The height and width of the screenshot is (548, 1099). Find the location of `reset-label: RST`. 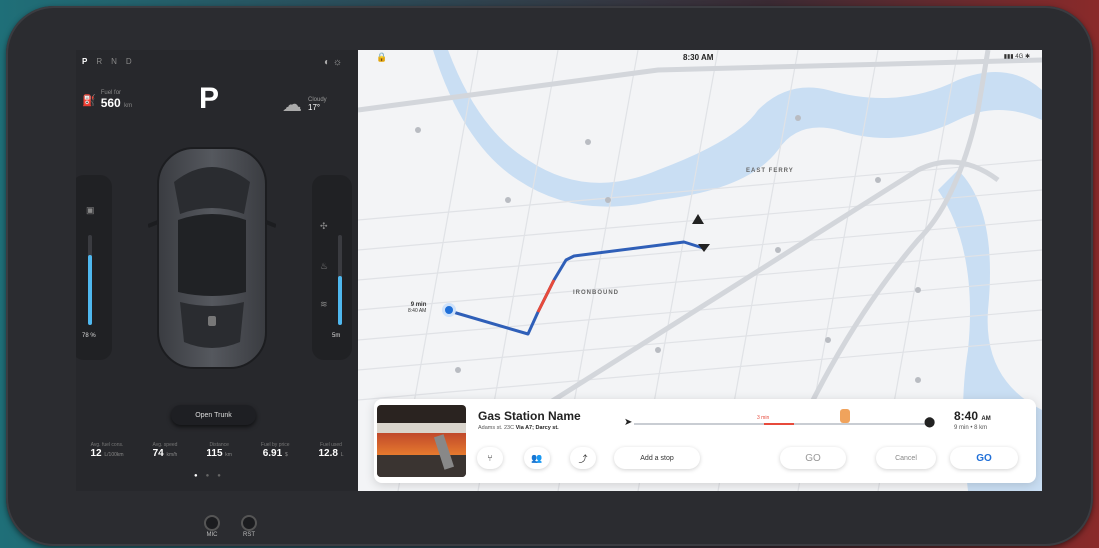

reset-label: RST is located at coordinates (249, 535).